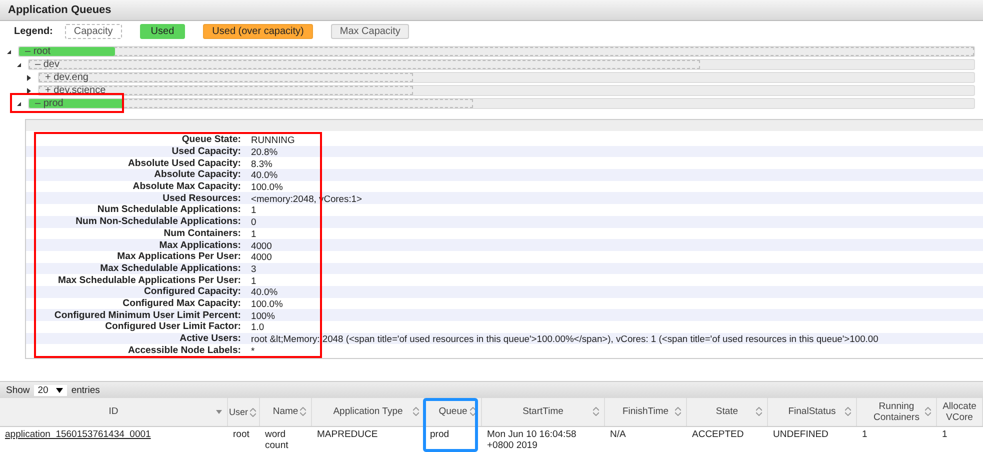 Image resolution: width=983 pixels, height=452 pixels. Describe the element at coordinates (727, 412) in the screenshot. I see `column-header: State` at that location.